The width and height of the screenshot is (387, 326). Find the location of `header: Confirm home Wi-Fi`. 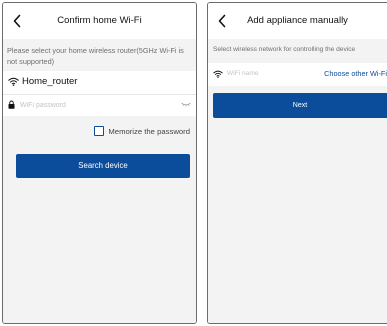

header: Confirm home Wi-Fi is located at coordinates (99, 21).